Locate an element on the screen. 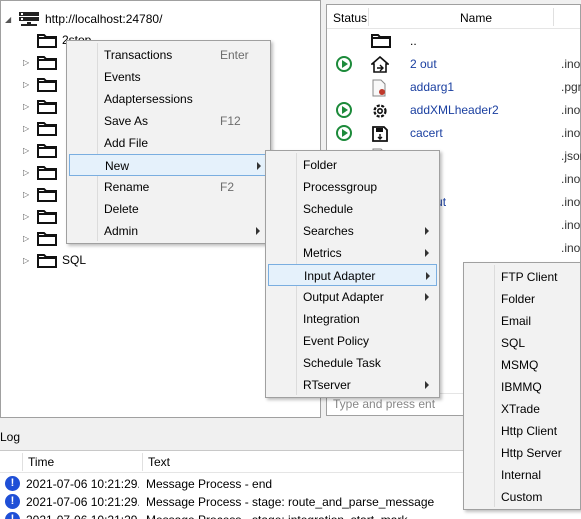 The image size is (581, 519). tree-folder-node: ▷ SQL is located at coordinates (54, 260).